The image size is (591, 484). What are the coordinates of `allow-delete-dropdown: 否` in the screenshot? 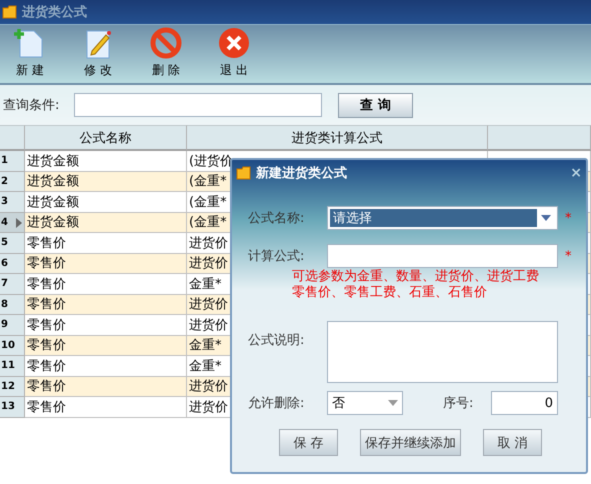 It's located at (365, 403).